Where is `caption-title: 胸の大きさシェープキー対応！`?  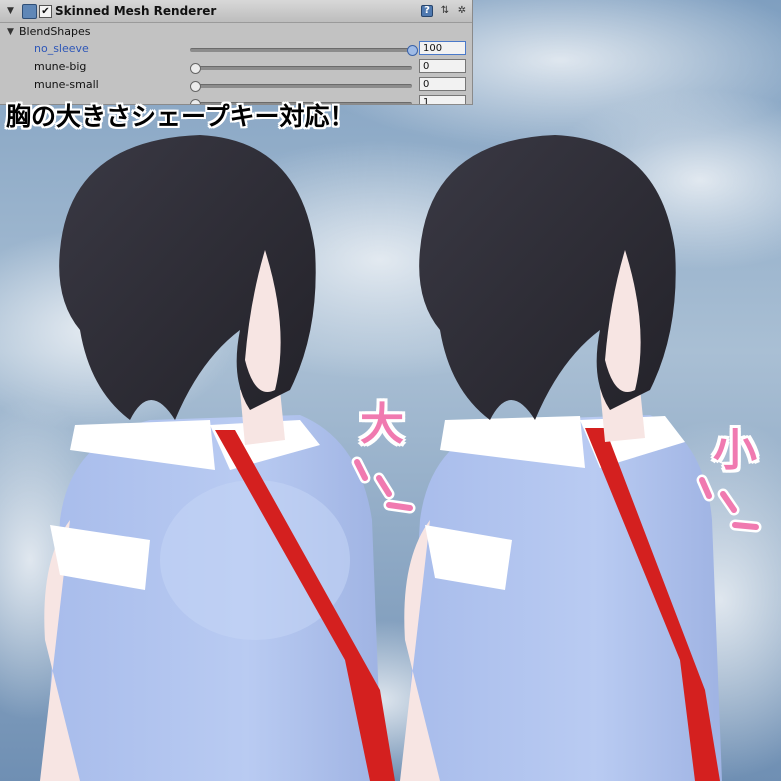 caption-title: 胸の大きさシェープキー対応！ is located at coordinates (180, 116).